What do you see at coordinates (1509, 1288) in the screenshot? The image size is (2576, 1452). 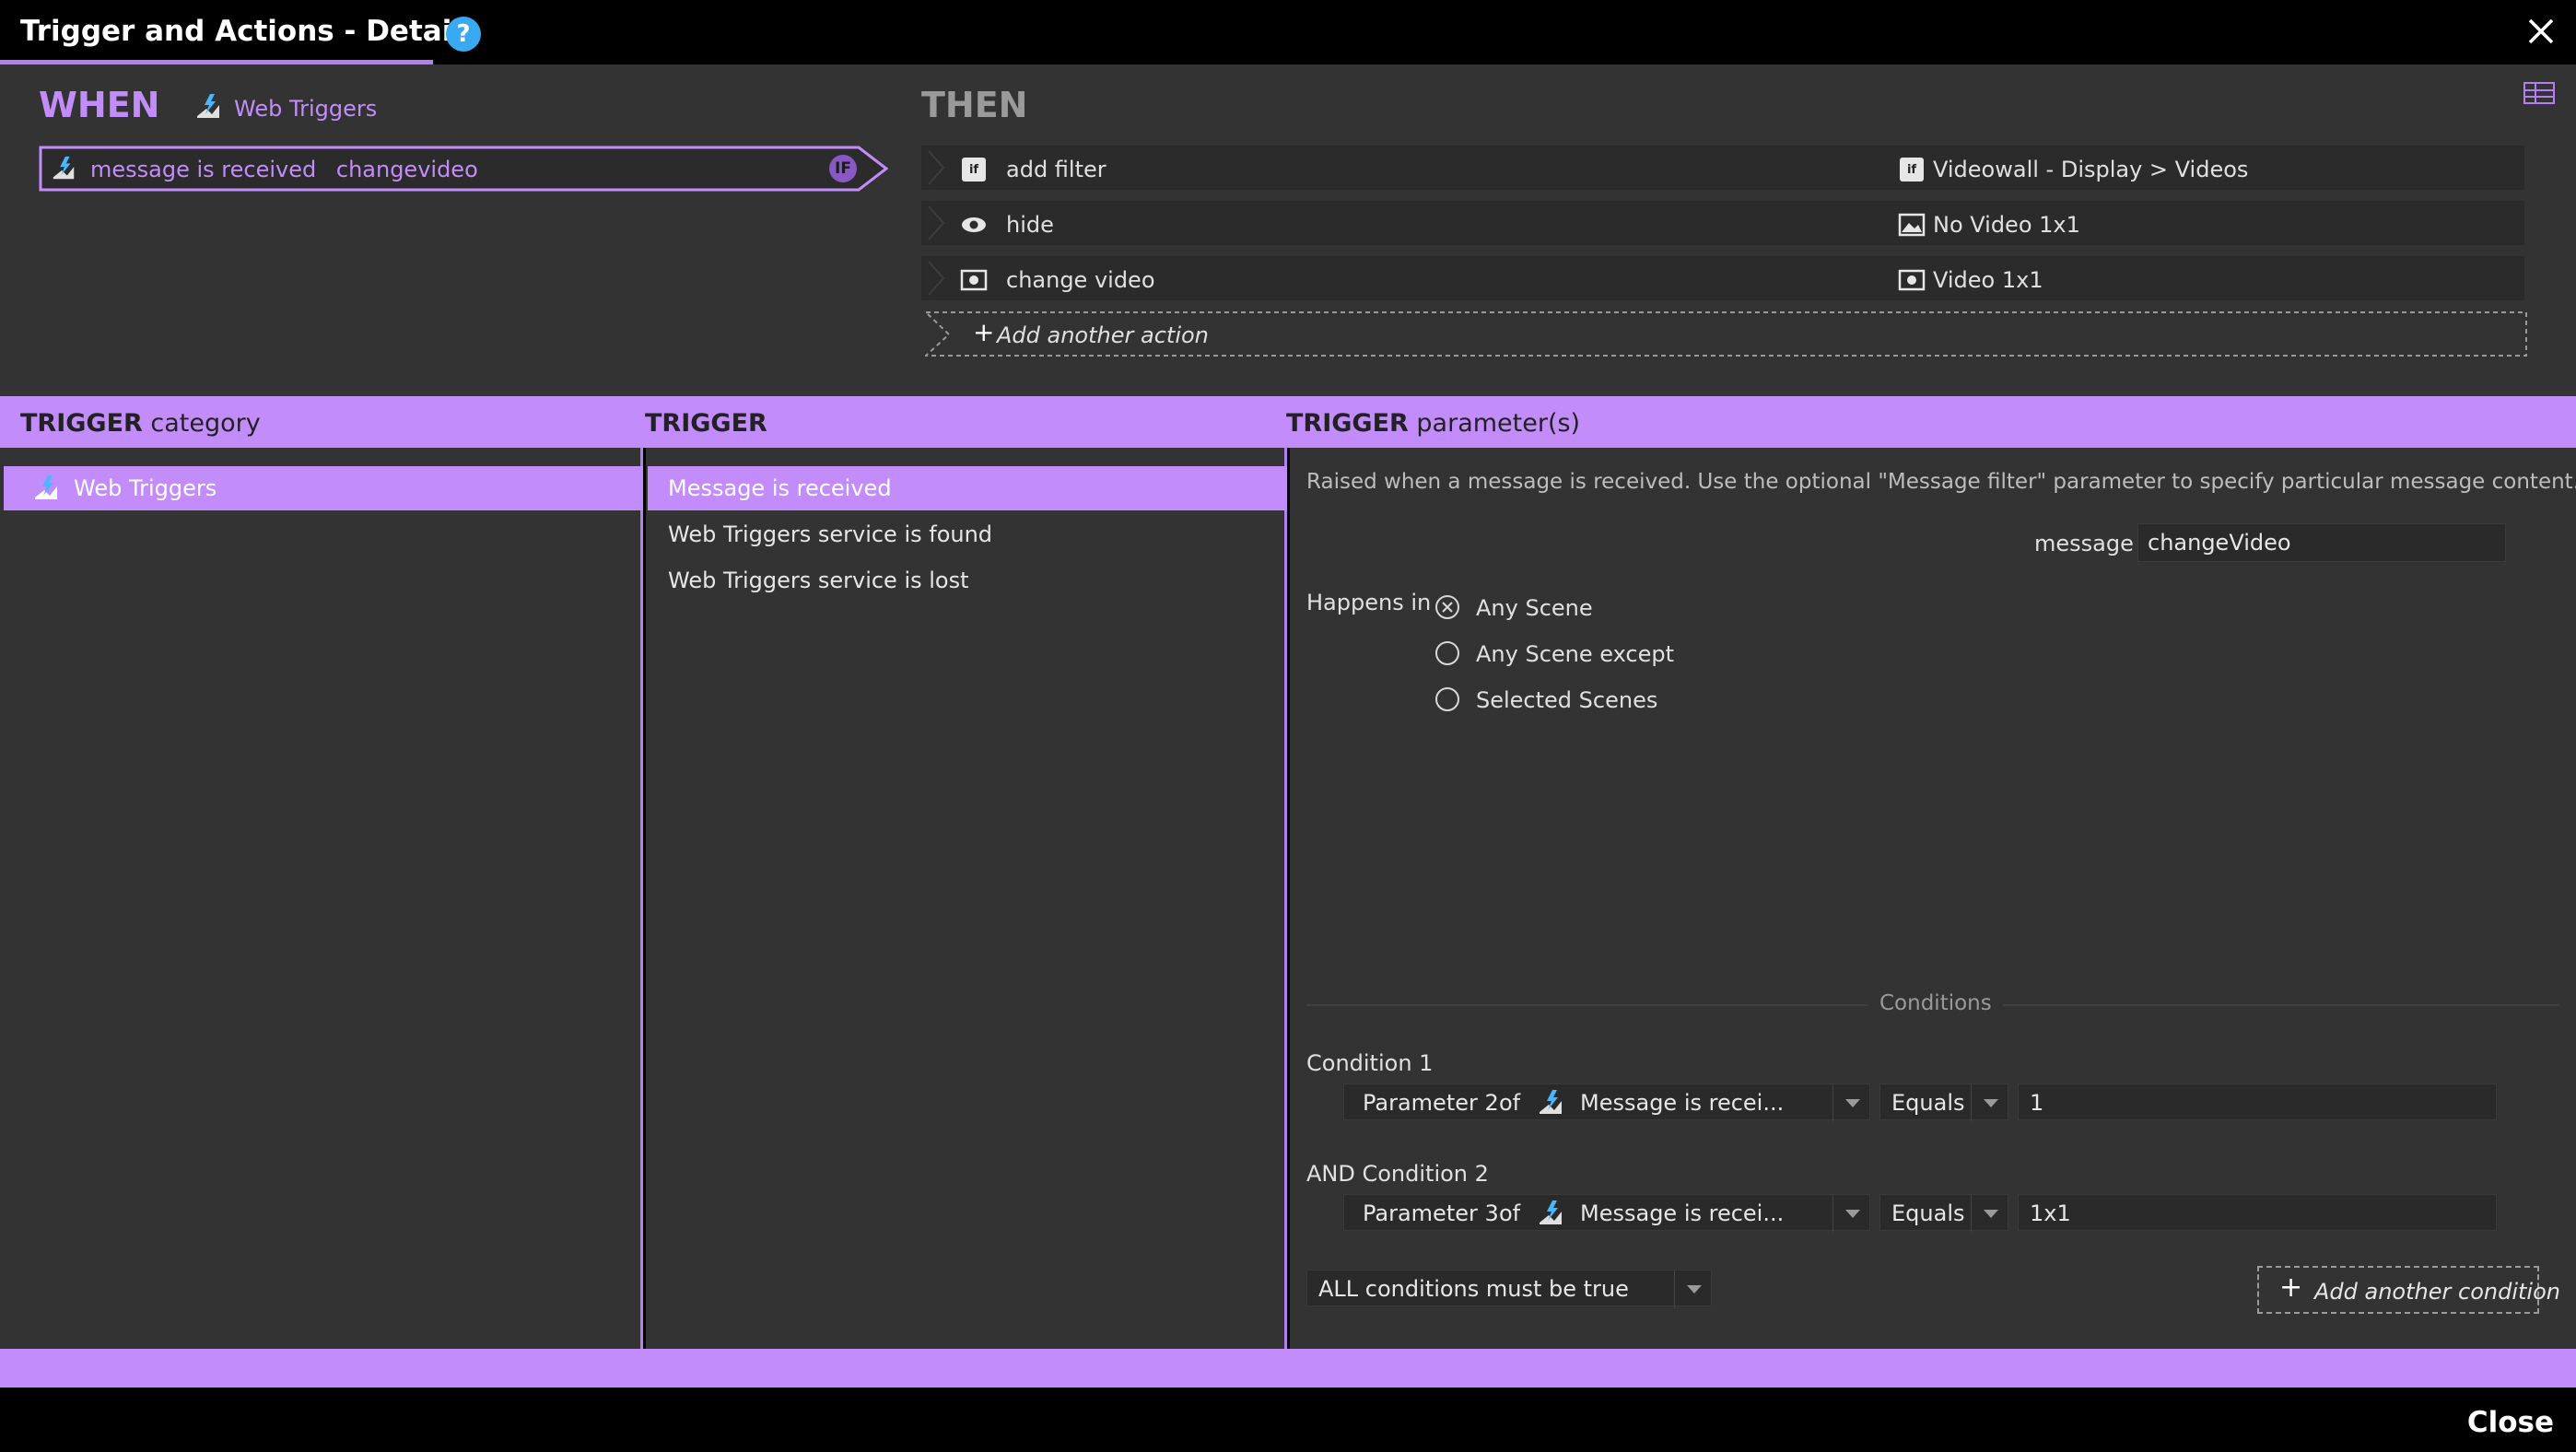 I see `conditions-mode-select: ALL conditions must be true` at bounding box center [1509, 1288].